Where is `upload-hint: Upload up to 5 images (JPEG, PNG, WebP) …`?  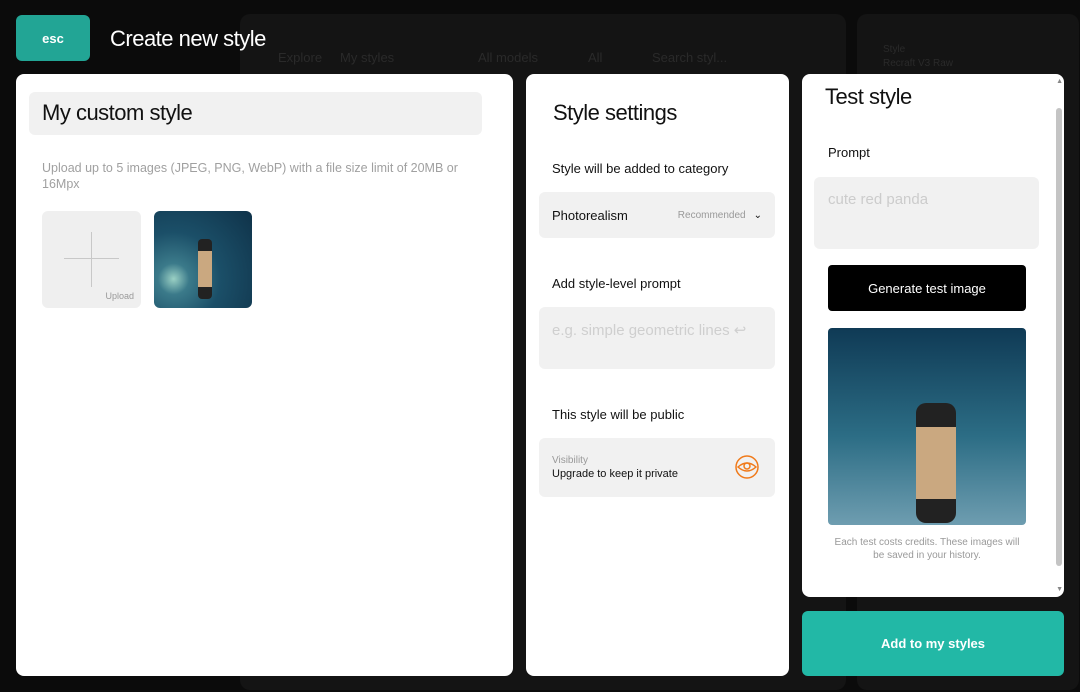
upload-hint: Upload up to 5 images (JPEG, PNG, WebP) … is located at coordinates (250, 176).